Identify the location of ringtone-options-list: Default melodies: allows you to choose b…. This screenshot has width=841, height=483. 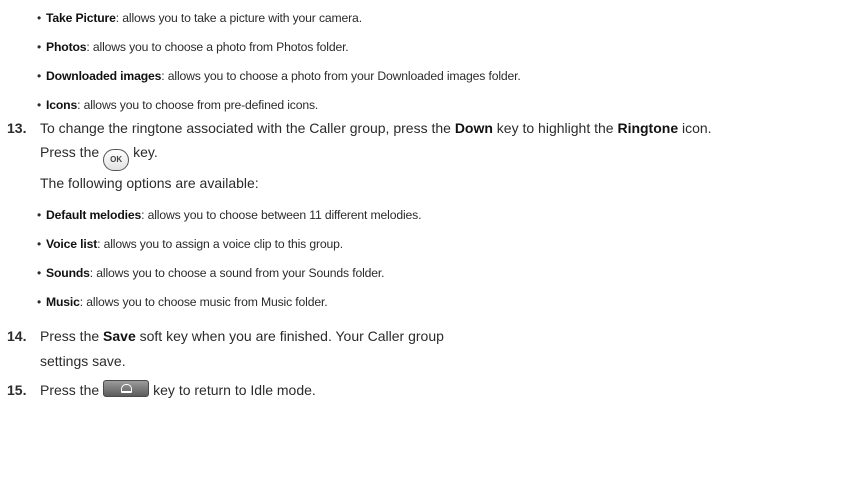
(229, 259).